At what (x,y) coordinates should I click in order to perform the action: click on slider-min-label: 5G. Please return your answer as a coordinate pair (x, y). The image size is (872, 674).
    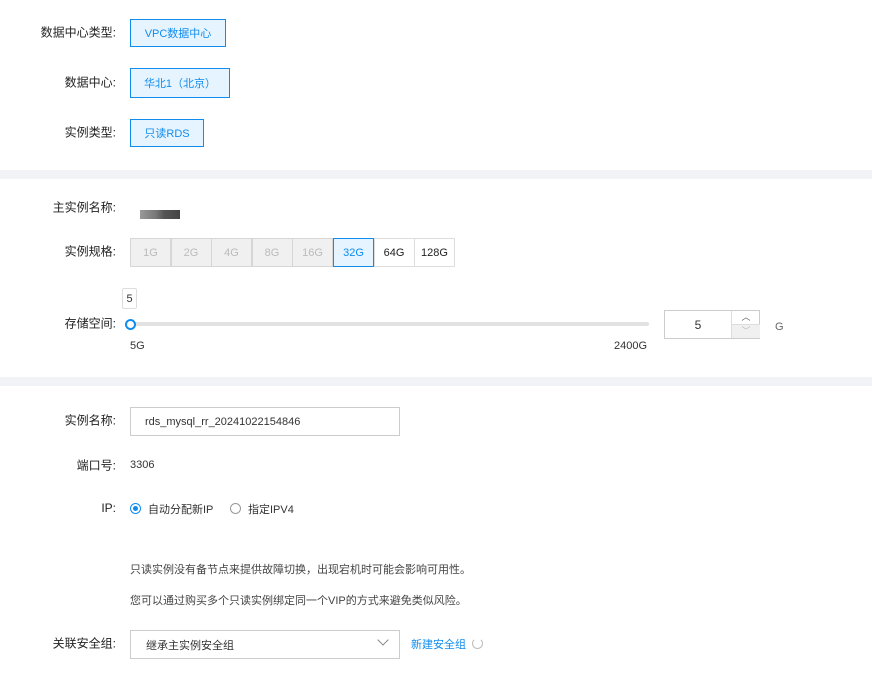
    Looking at the image, I should click on (137, 346).